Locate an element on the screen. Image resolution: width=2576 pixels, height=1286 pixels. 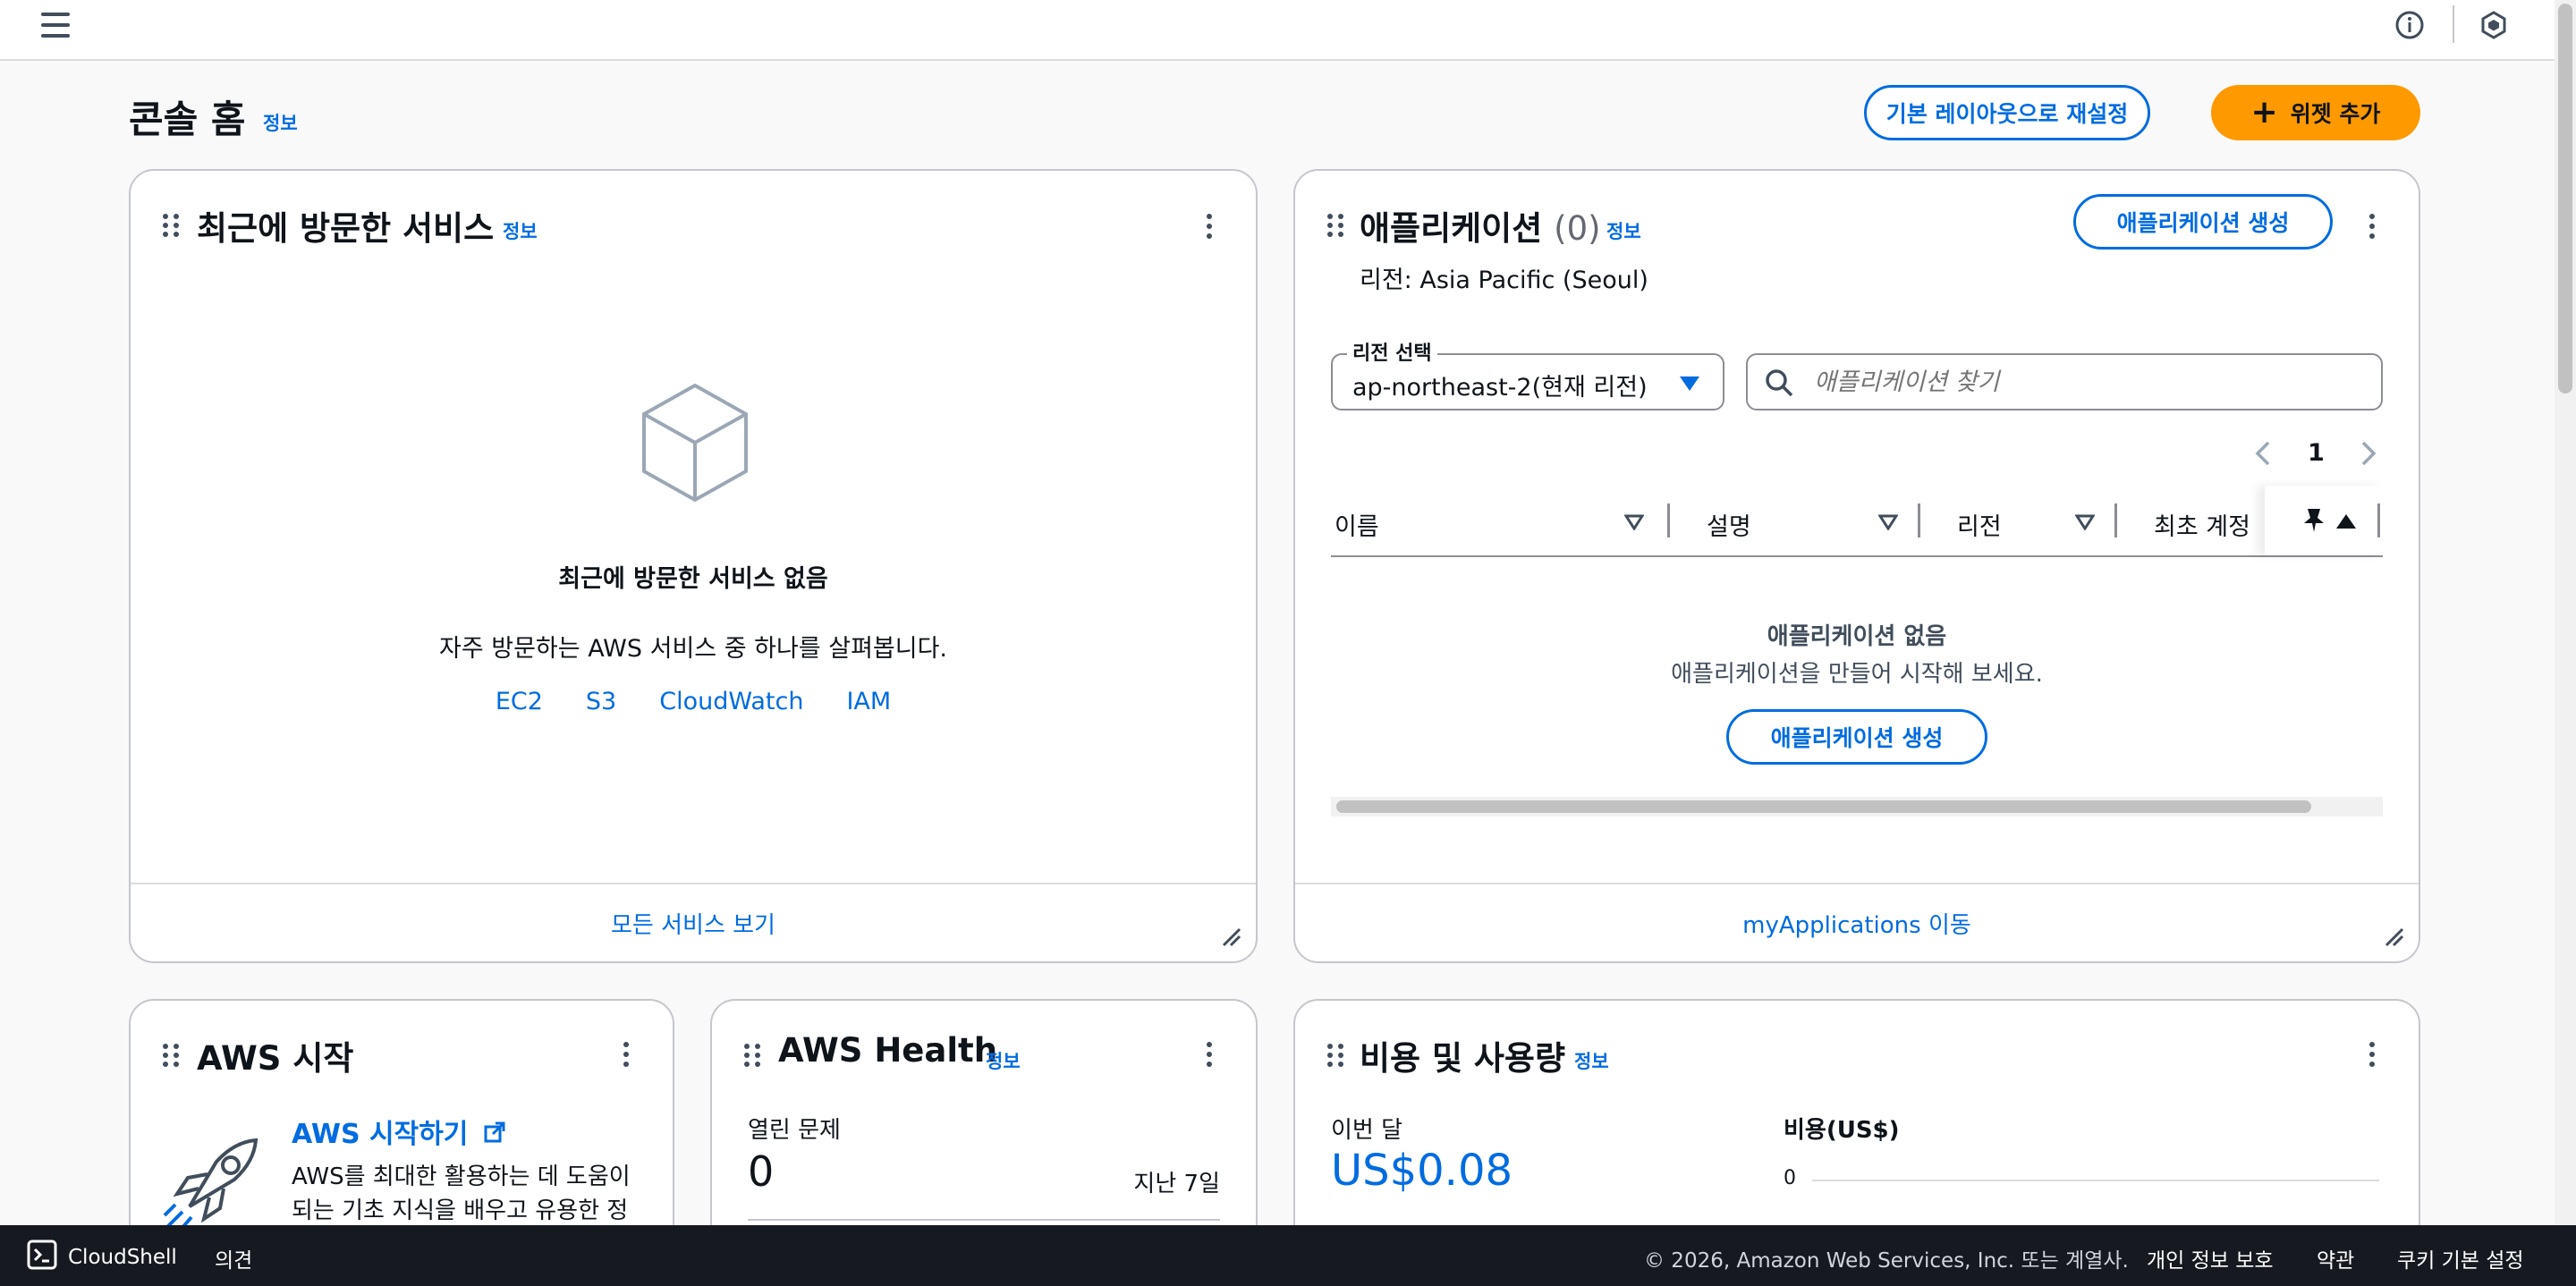
applications-title-text: 애플리케이션 is located at coordinates (1451, 228).